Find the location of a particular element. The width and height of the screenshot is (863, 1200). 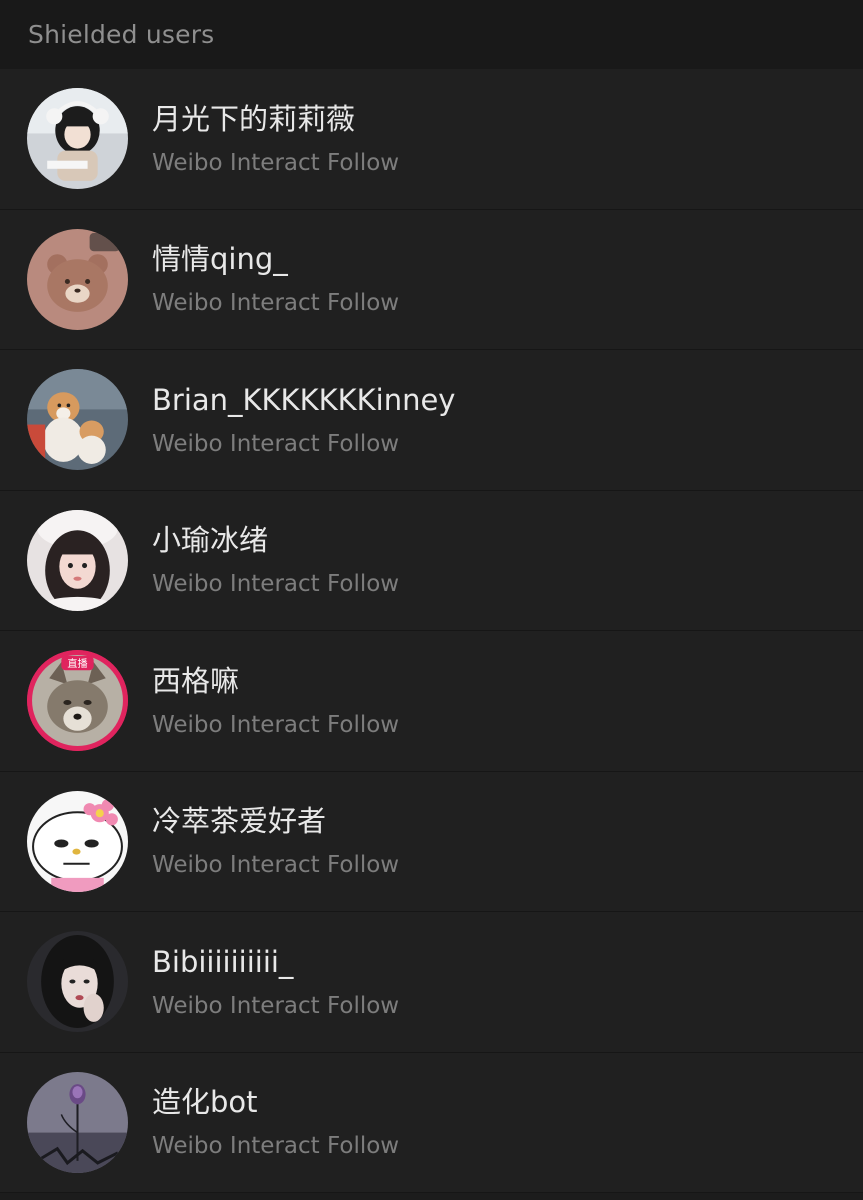

page-header: Shielded users is located at coordinates (431, 34).